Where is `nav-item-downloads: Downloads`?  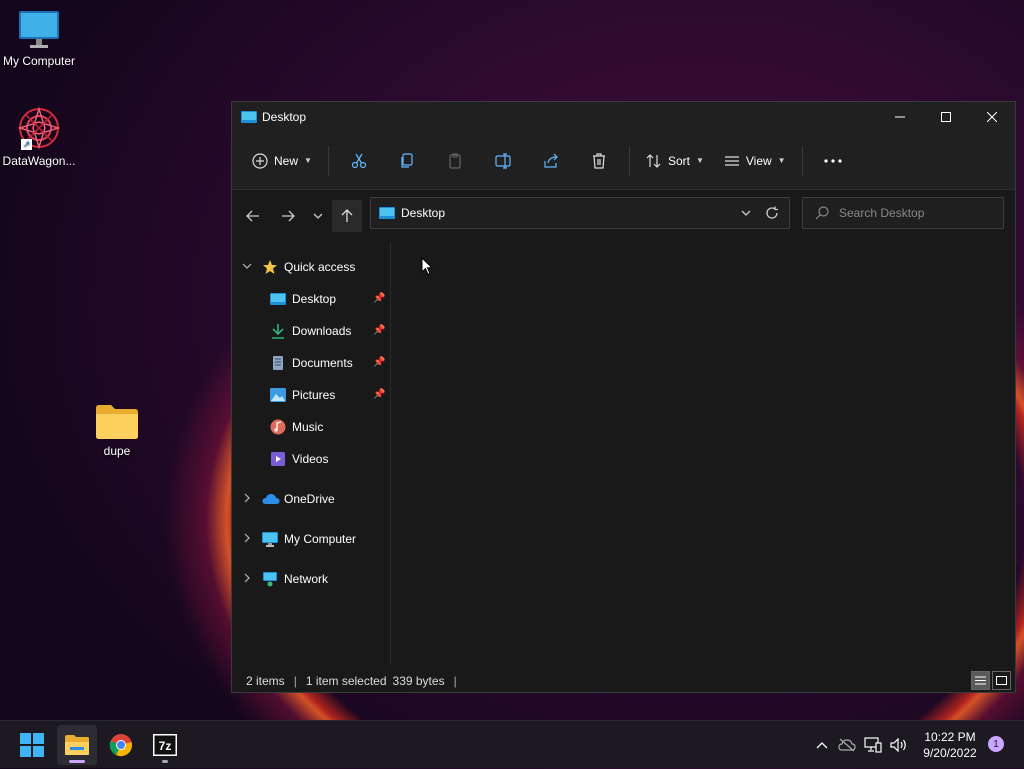 nav-item-downloads: Downloads is located at coordinates (310, 331).